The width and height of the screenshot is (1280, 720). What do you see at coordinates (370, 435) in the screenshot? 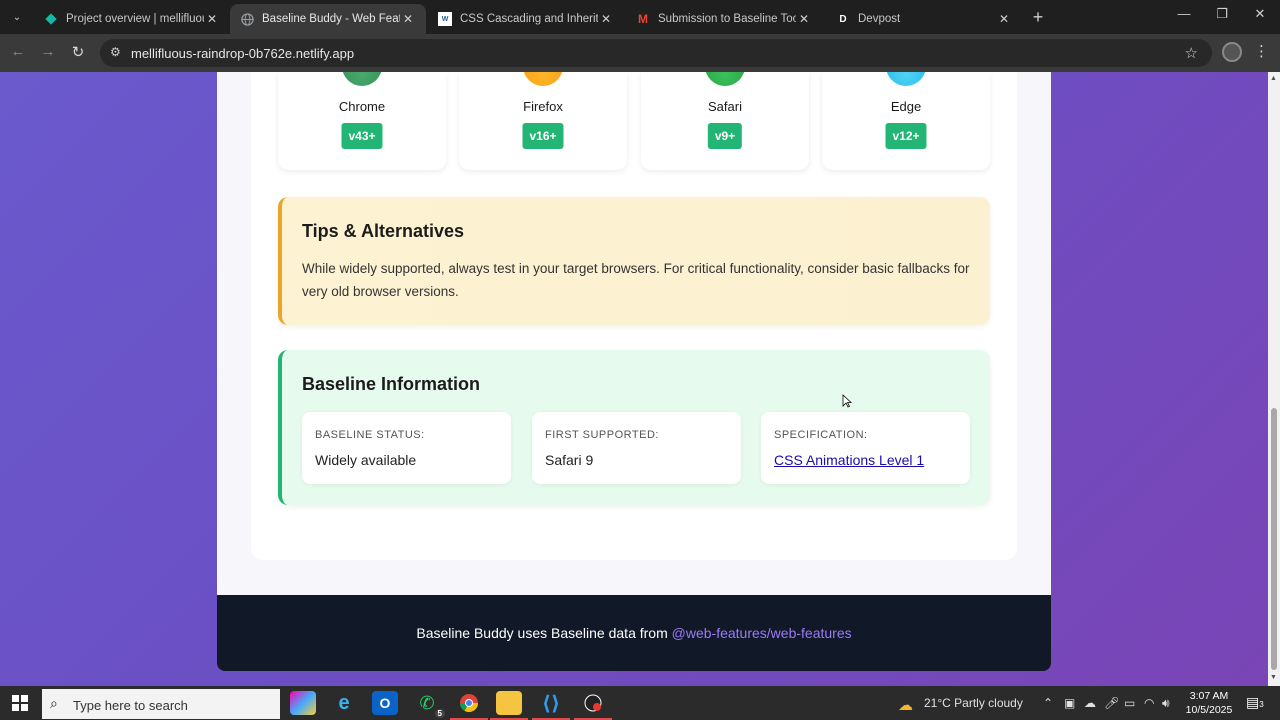
I see `info-label: BASELINE STATUS:` at bounding box center [370, 435].